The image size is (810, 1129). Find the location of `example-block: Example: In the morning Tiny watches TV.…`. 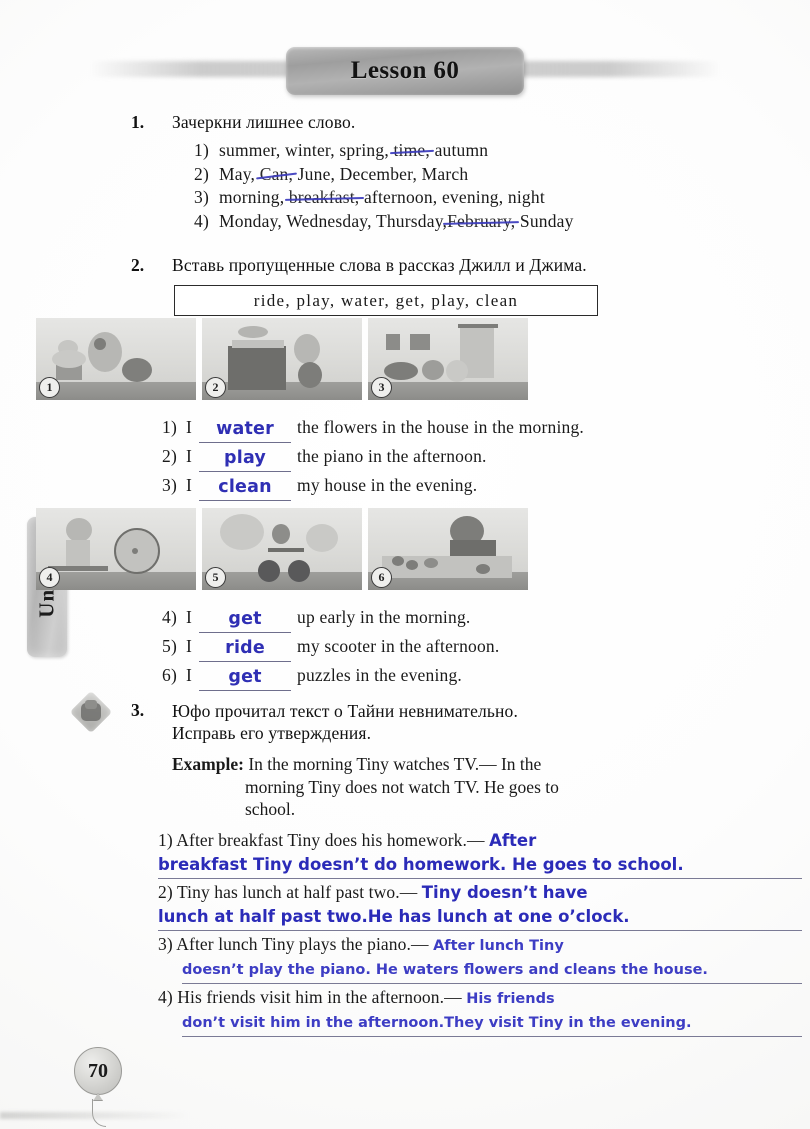

example-block: Example: In the morning Tiny watches TV.… is located at coordinates (487, 787).